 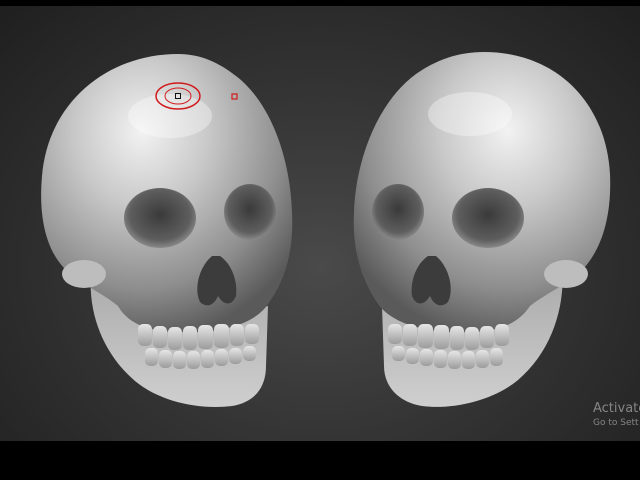 I want to click on os-activation-watermark: Activate Go to Sett, so click(x=616, y=415).